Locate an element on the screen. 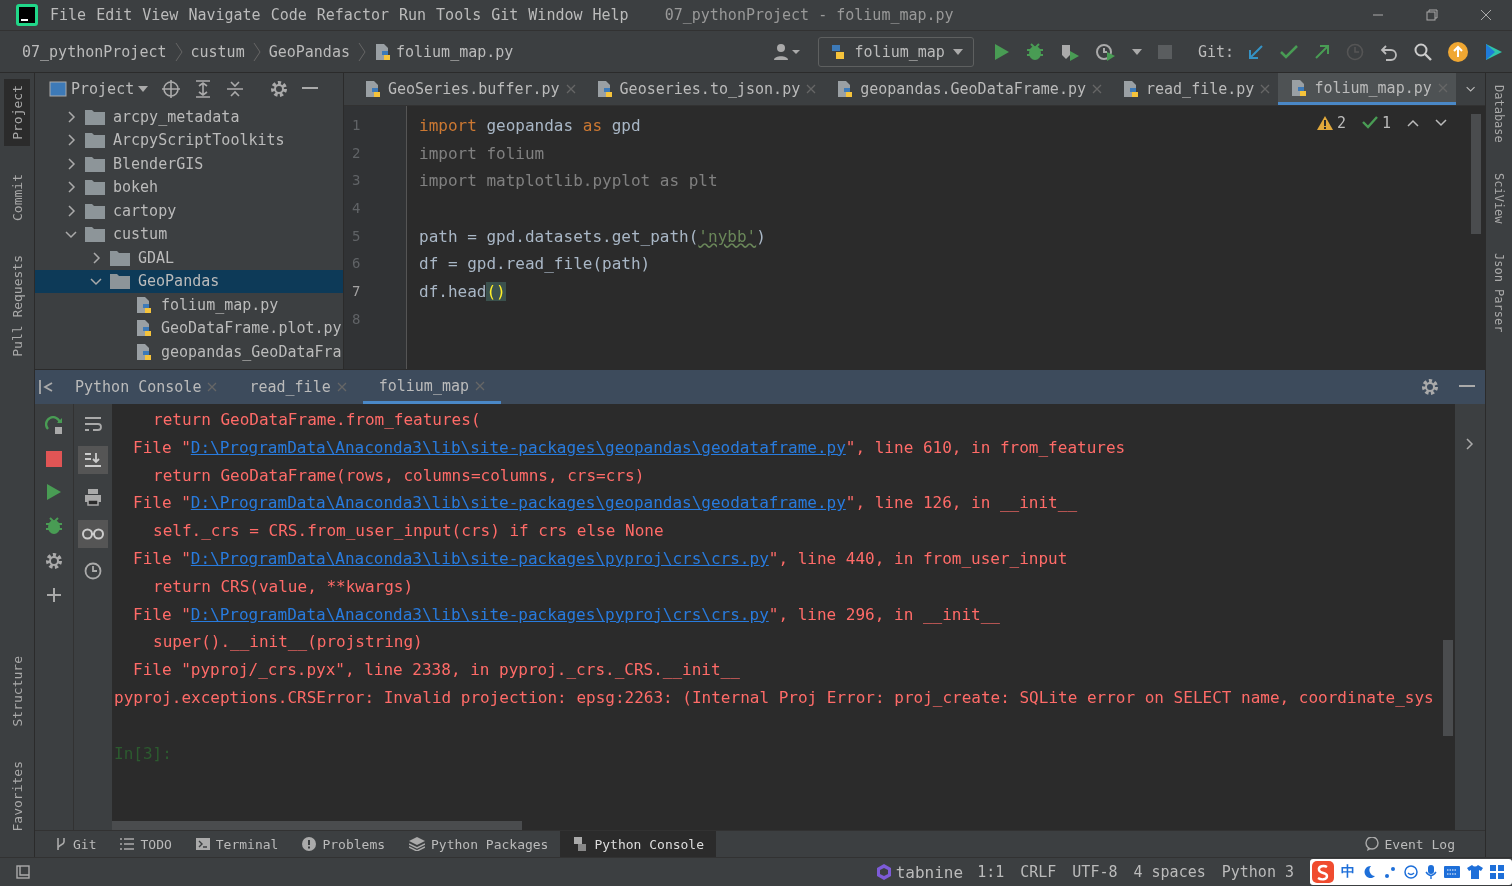 This screenshot has width=1512, height=886. tool-window-button: Problems is located at coordinates (344, 844).